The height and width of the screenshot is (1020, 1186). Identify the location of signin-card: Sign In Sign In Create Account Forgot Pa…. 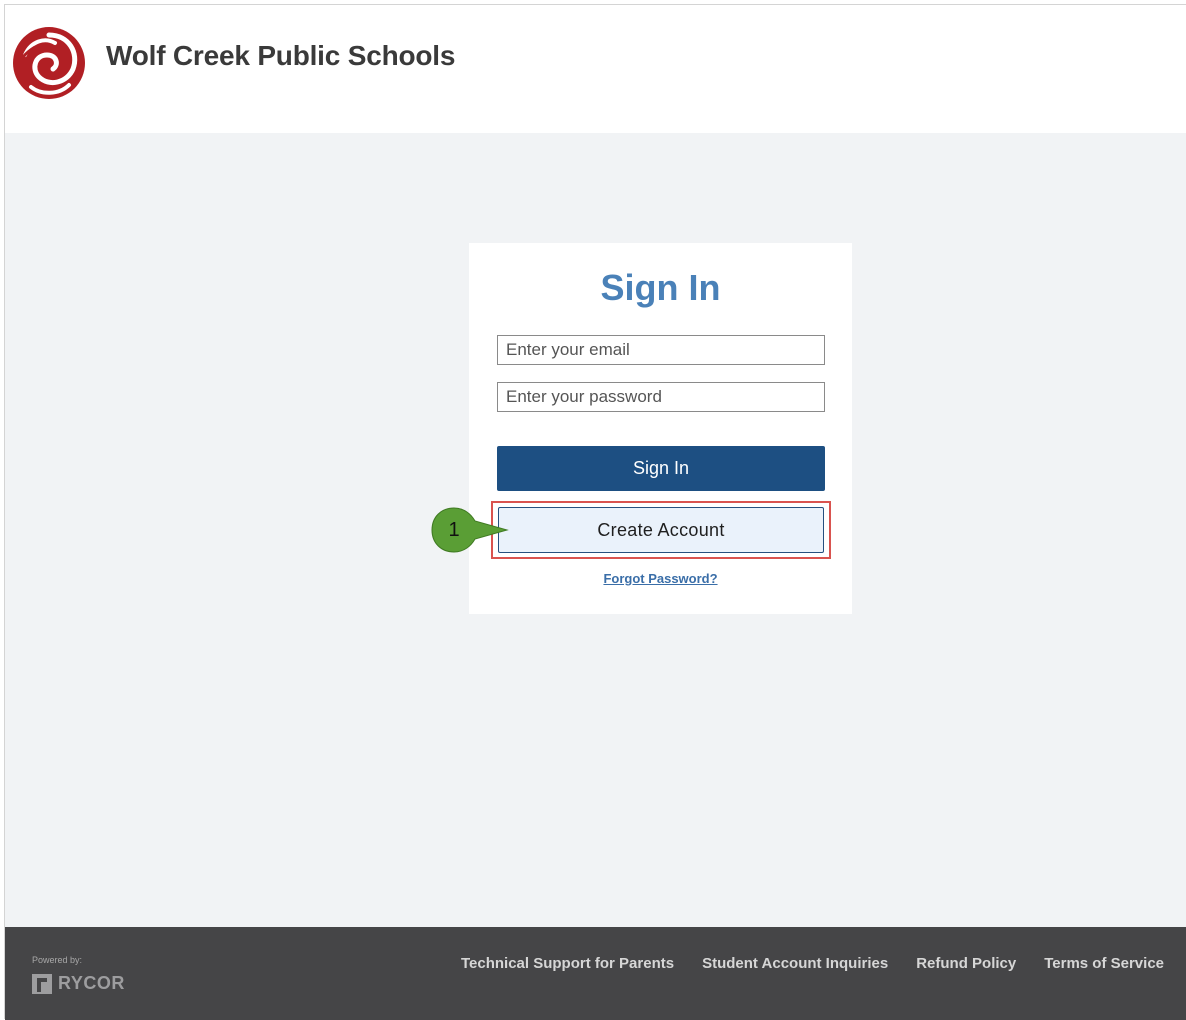
(660, 428).